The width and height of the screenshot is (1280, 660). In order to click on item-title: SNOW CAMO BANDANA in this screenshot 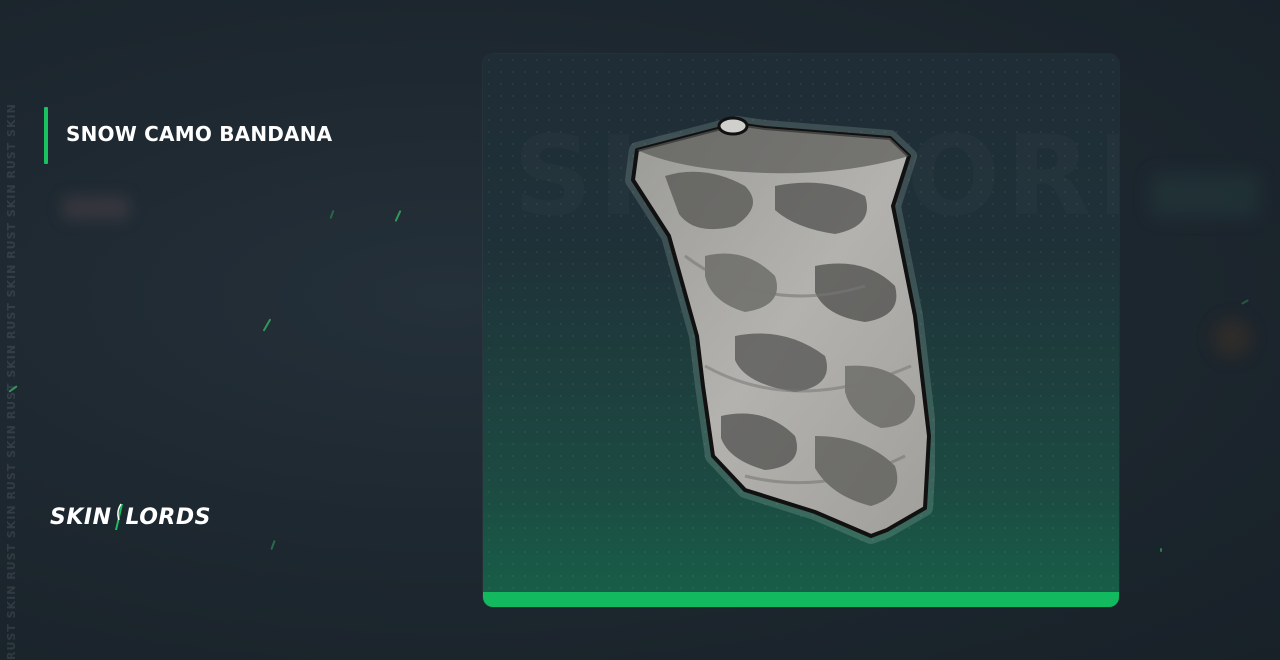, I will do `click(199, 134)`.